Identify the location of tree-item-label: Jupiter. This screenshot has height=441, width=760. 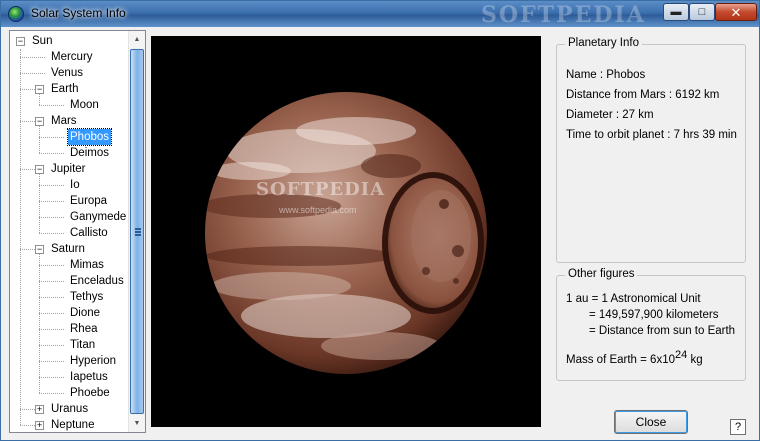
(68, 169).